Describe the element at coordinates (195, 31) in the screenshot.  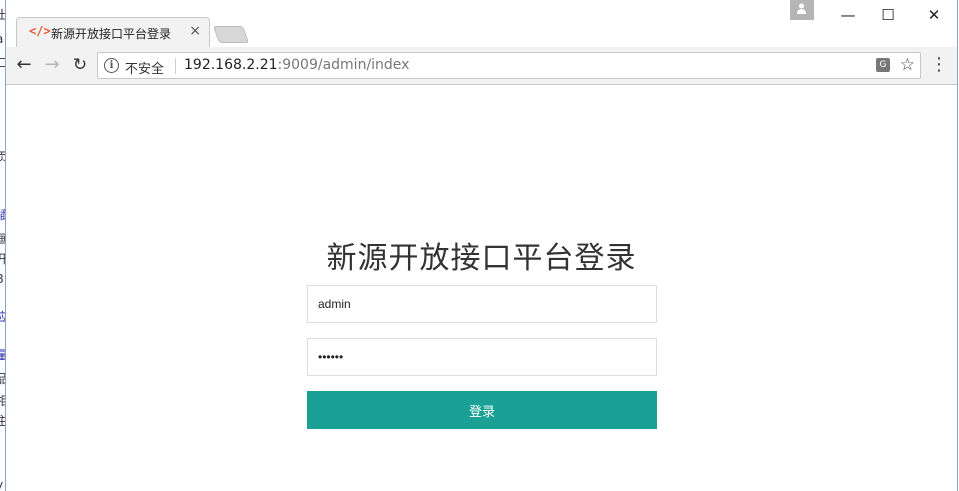
I see `close-tab-icon: ×` at that location.